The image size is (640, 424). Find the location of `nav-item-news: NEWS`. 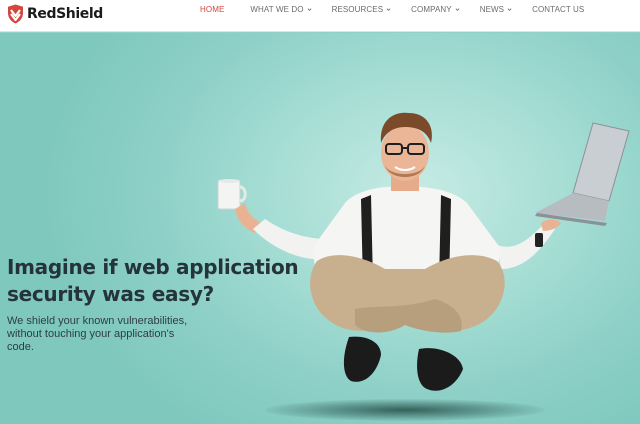

nav-item-news: NEWS is located at coordinates (496, 9).